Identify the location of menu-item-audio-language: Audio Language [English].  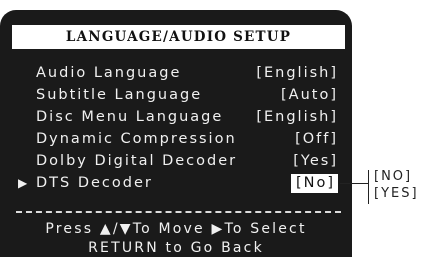
(176, 73).